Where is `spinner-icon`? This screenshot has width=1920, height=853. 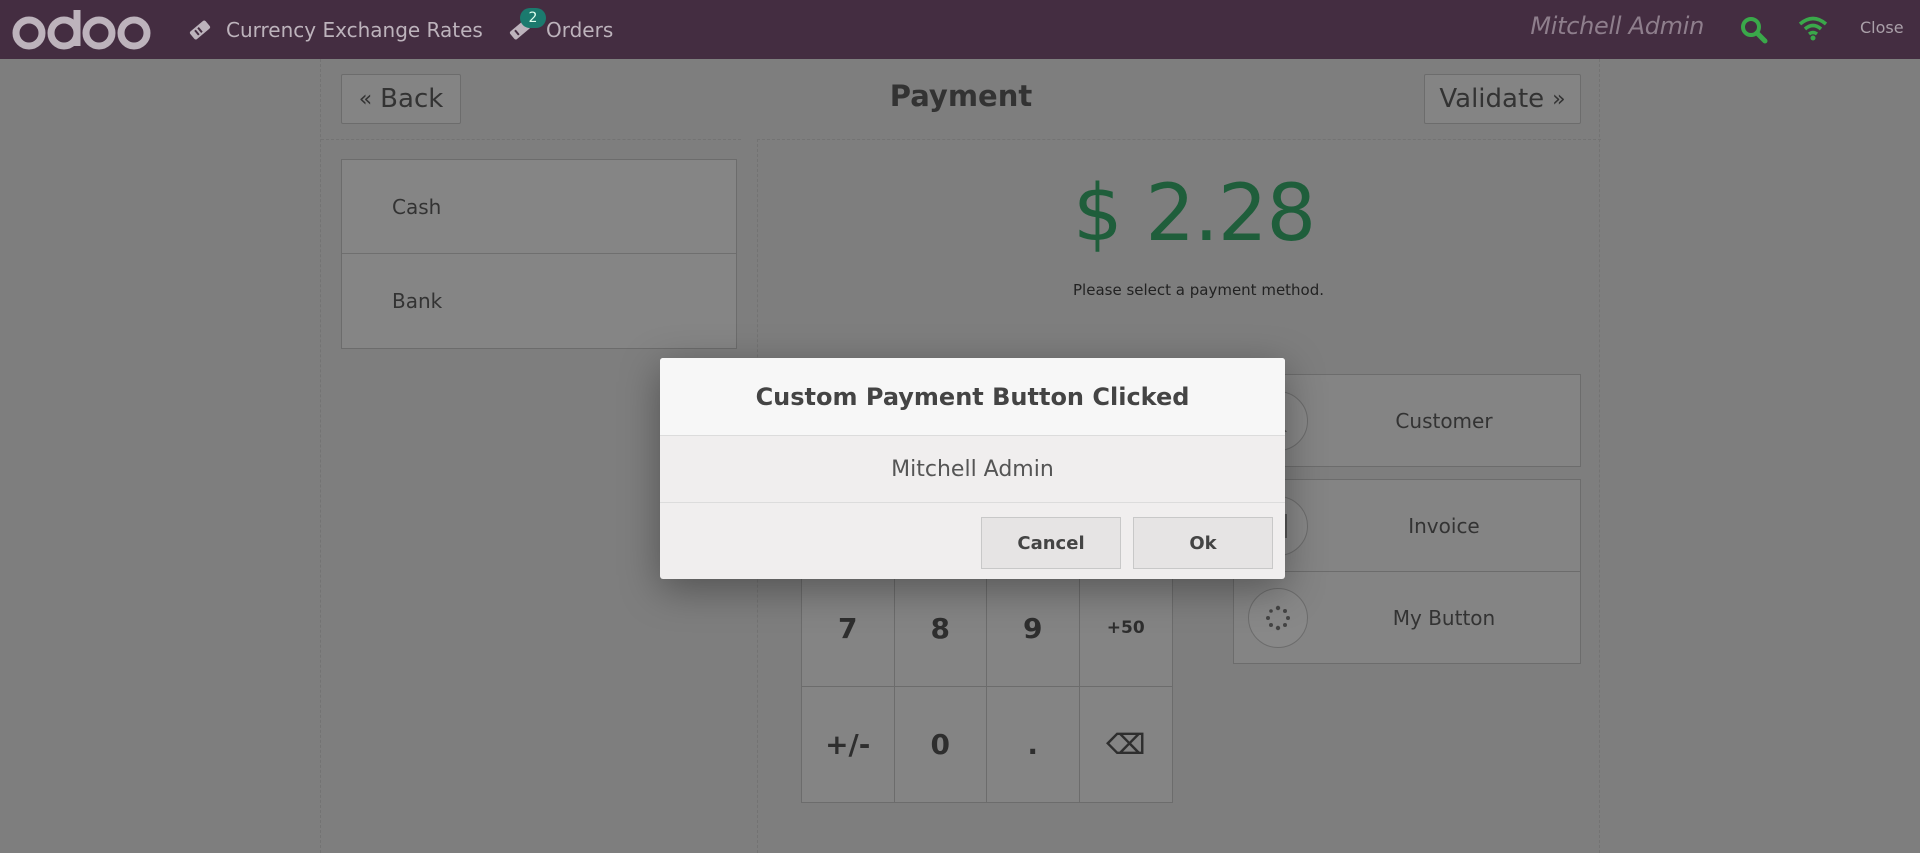
spinner-icon is located at coordinates (1278, 618).